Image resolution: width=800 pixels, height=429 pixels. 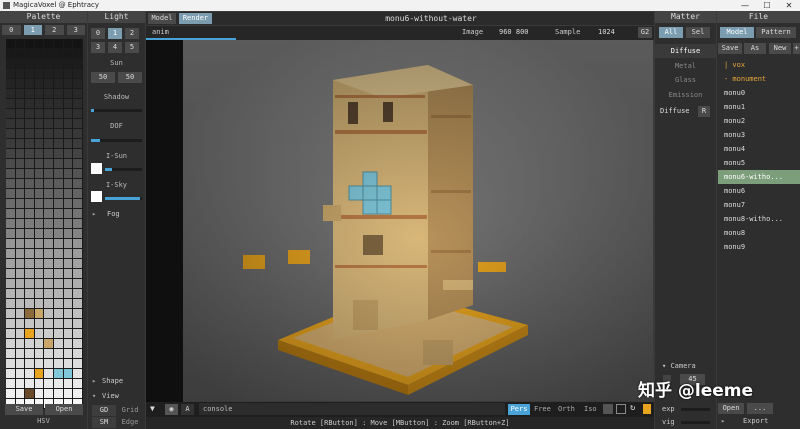 I want to click on palette-page-0: 0, so click(x=11, y=30).